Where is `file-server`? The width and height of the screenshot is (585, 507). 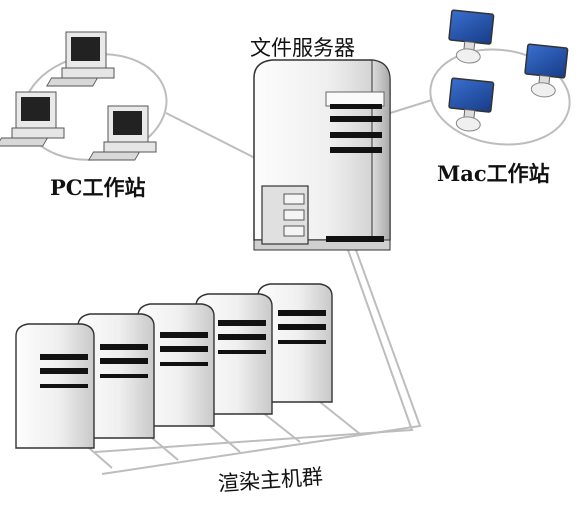
file-server is located at coordinates (322, 155).